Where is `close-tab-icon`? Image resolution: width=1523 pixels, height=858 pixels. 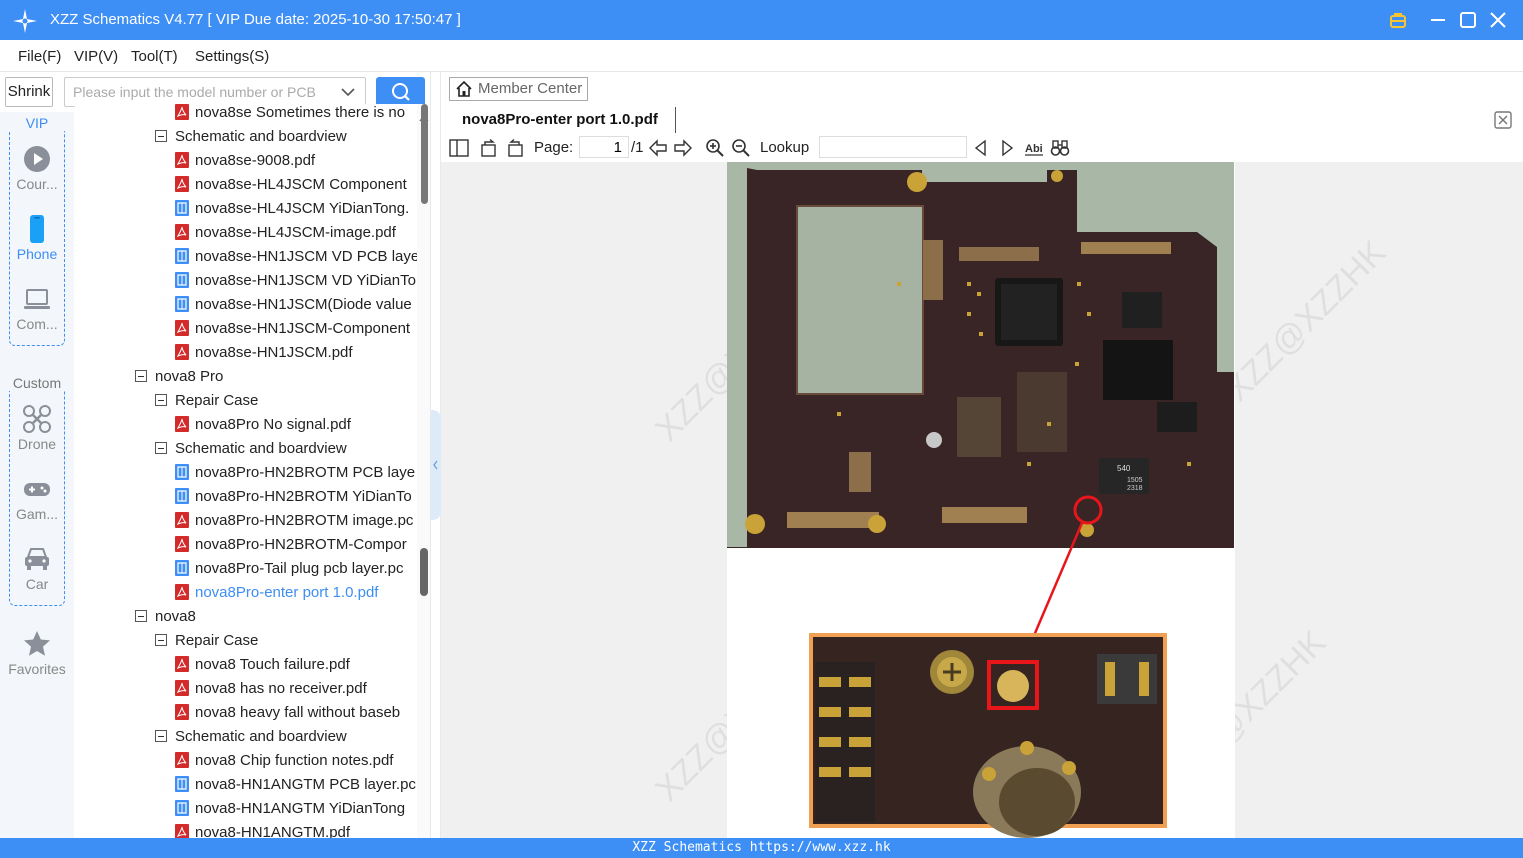 close-tab-icon is located at coordinates (1503, 120).